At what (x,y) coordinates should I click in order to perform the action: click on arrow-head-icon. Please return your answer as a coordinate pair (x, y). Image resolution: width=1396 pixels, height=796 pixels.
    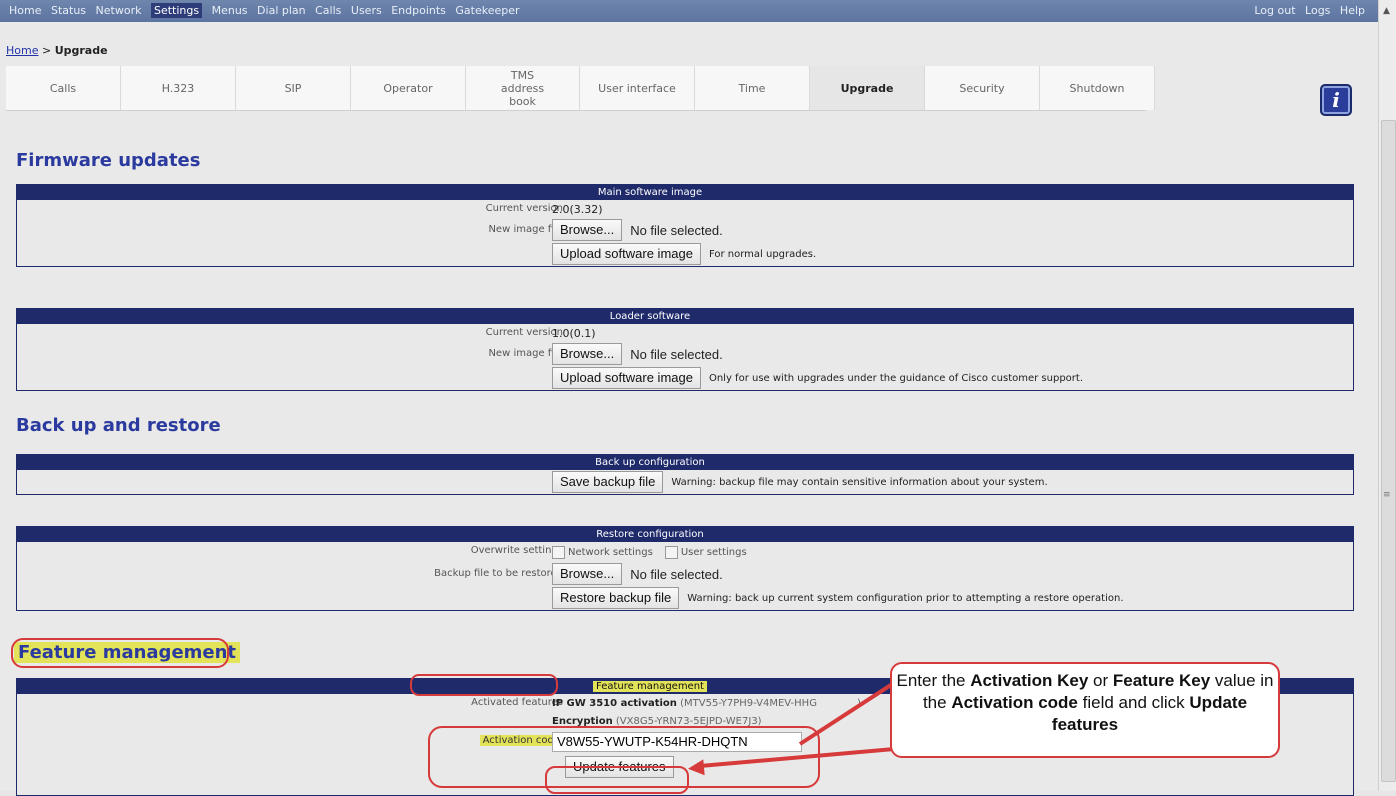
    Looking at the image, I should click on (696, 768).